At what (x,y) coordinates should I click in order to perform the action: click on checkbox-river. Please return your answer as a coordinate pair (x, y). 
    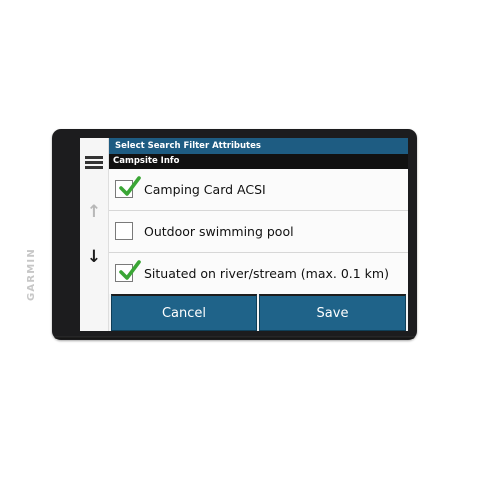
    Looking at the image, I should click on (128, 271).